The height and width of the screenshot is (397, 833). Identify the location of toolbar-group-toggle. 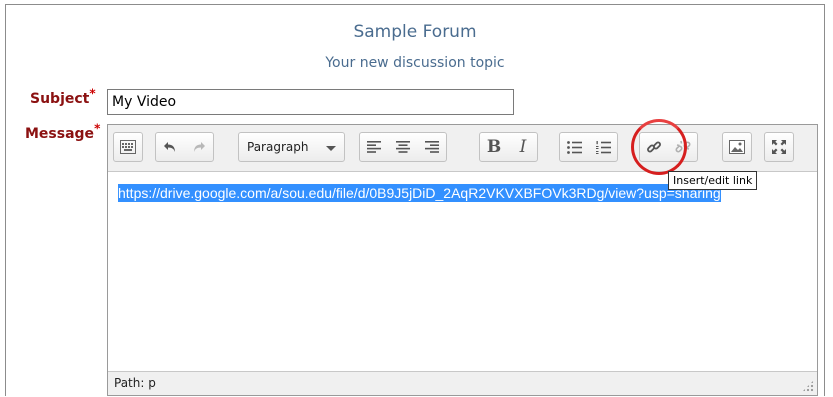
(128, 147).